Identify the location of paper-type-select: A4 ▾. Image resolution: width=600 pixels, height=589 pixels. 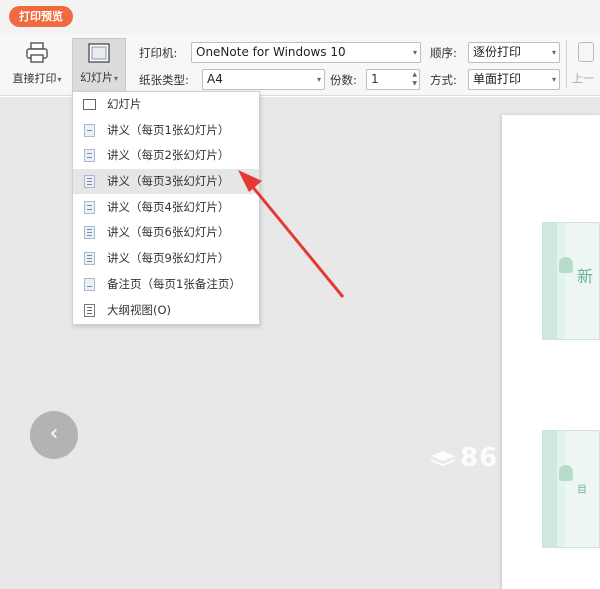
(263, 79).